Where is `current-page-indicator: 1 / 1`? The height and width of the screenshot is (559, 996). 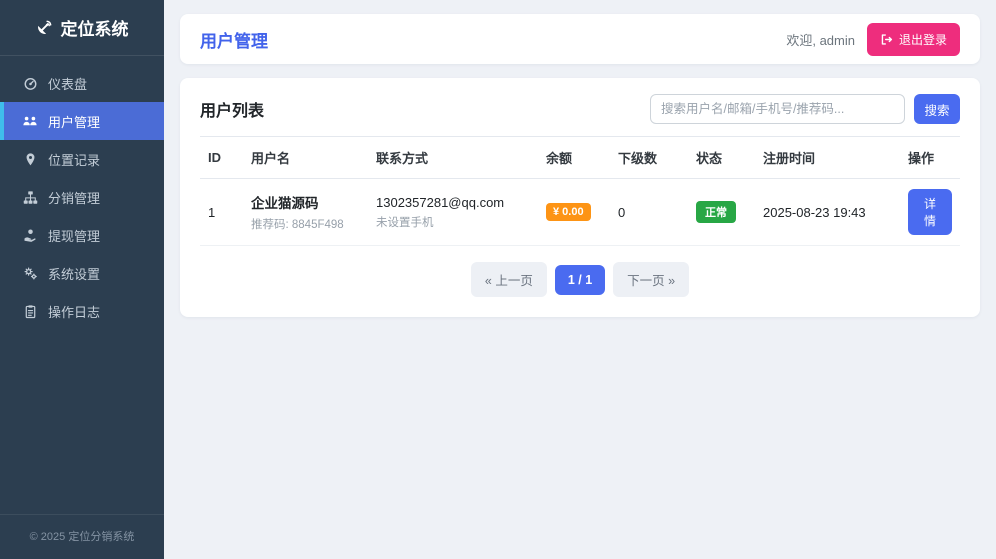 current-page-indicator: 1 / 1 is located at coordinates (580, 279).